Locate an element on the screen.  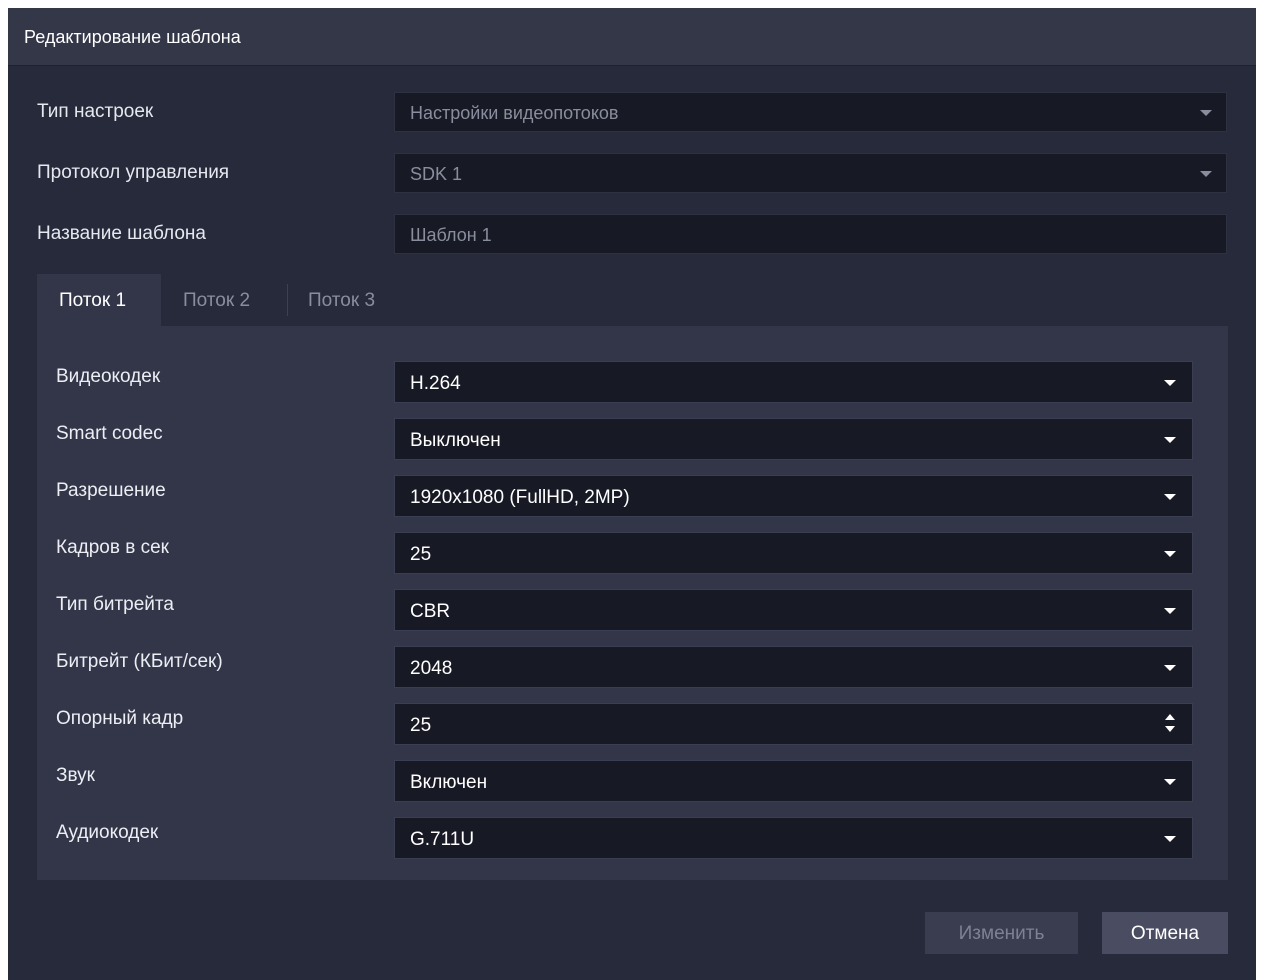
keyframe-value: 25 is located at coordinates (421, 725).